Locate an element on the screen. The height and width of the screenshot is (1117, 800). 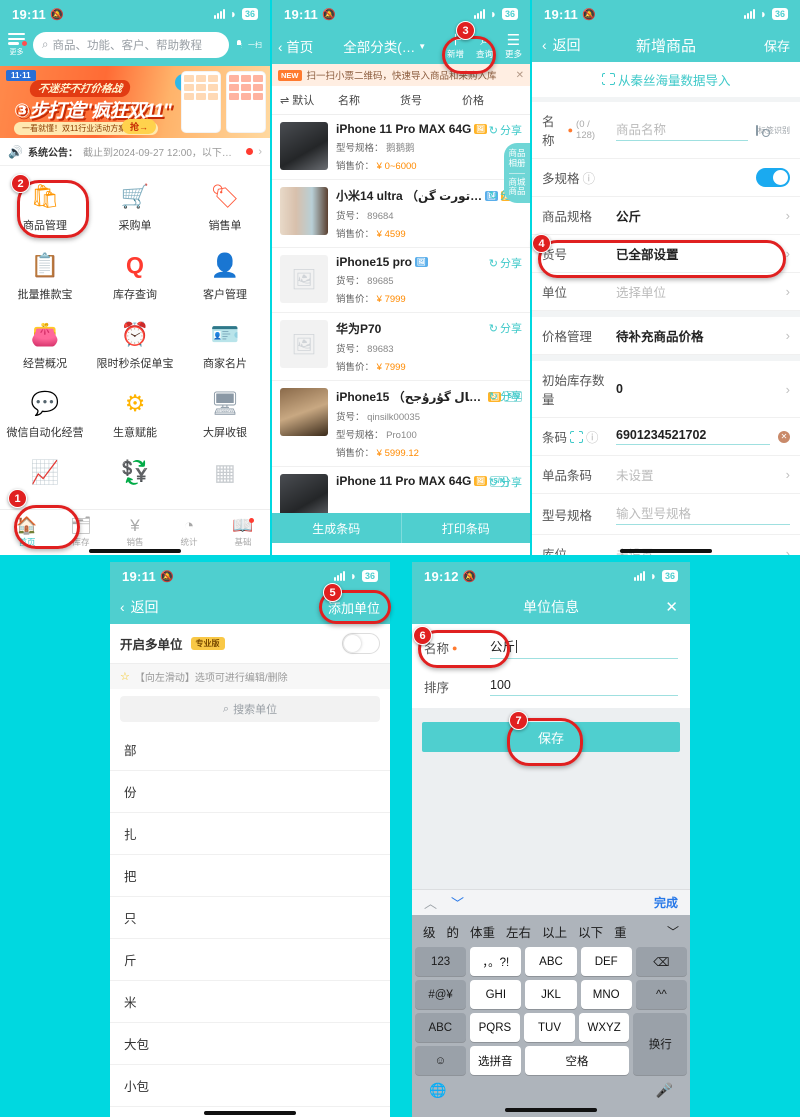
generate-barcode-button: 生成条码 is located at coordinates (337, 528).